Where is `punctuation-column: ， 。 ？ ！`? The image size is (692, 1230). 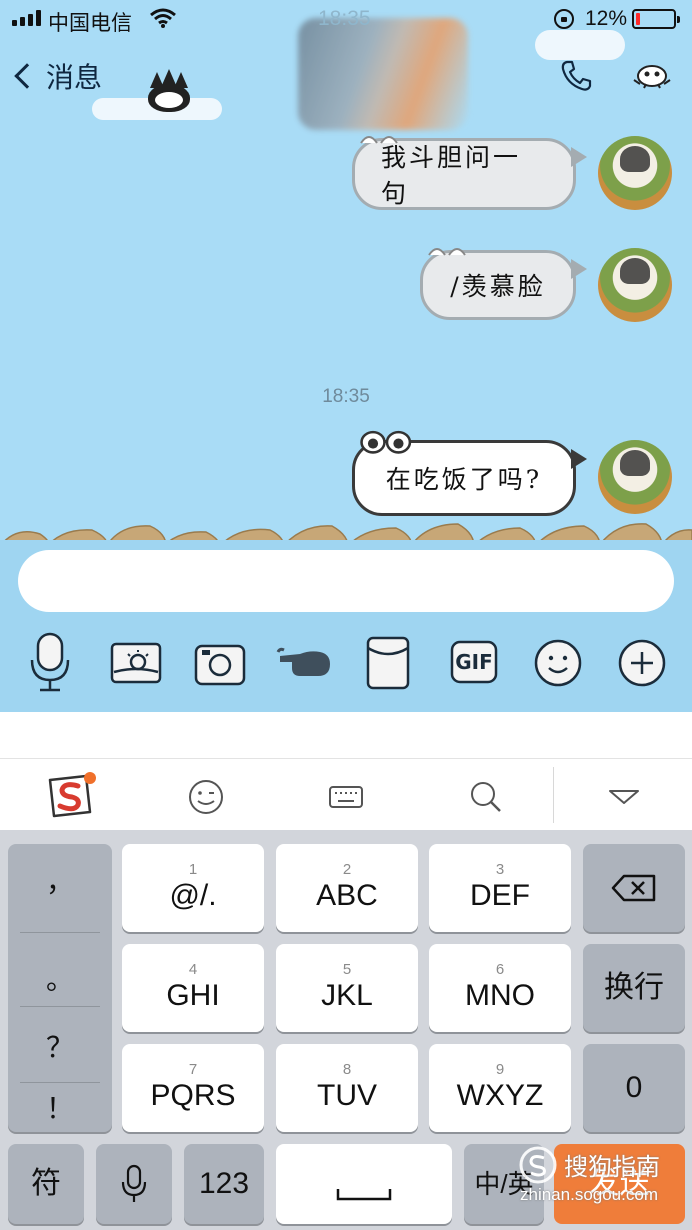 punctuation-column: ， 。 ？ ！ is located at coordinates (60, 988).